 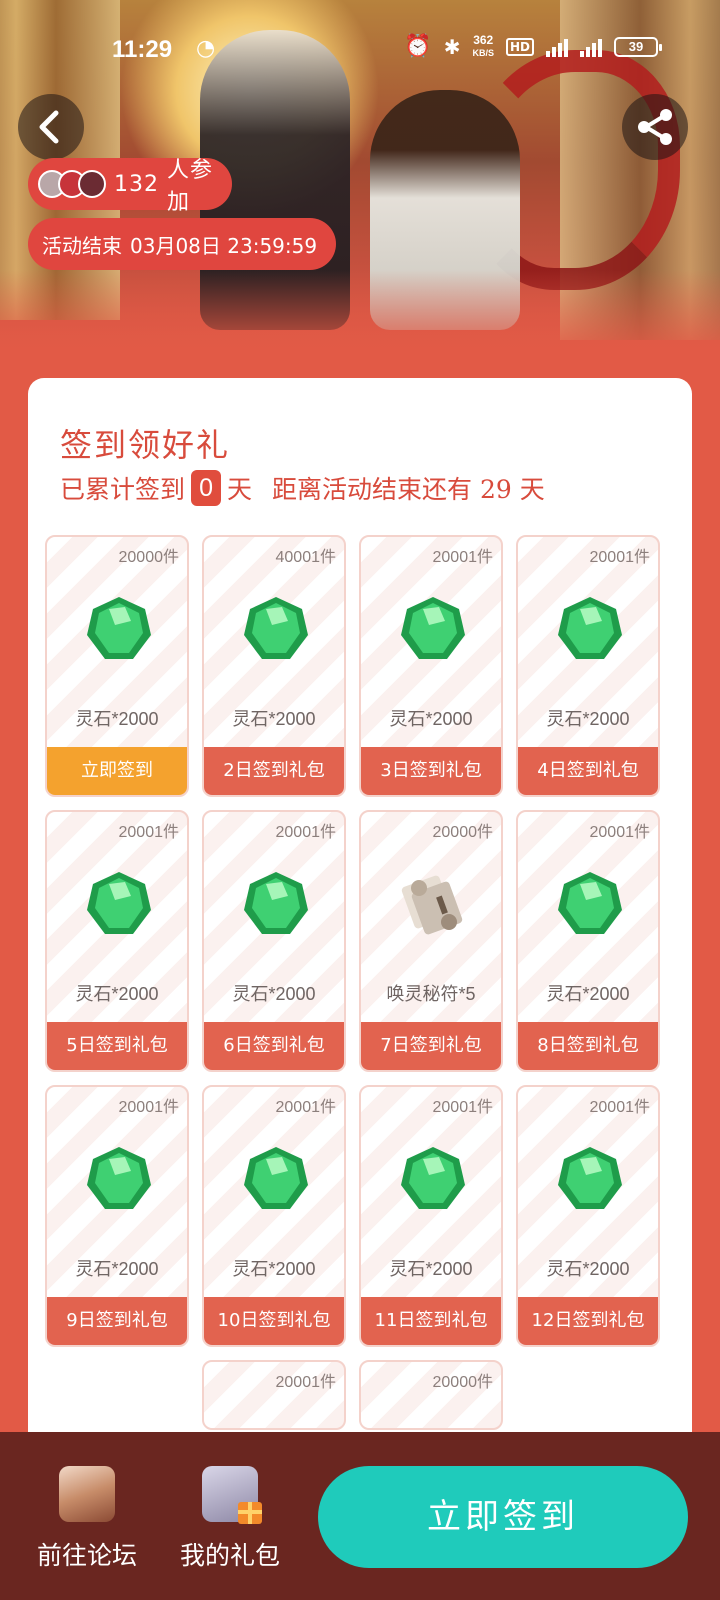 I want to click on gifts-label: 我的礼包, so click(x=229, y=1555).